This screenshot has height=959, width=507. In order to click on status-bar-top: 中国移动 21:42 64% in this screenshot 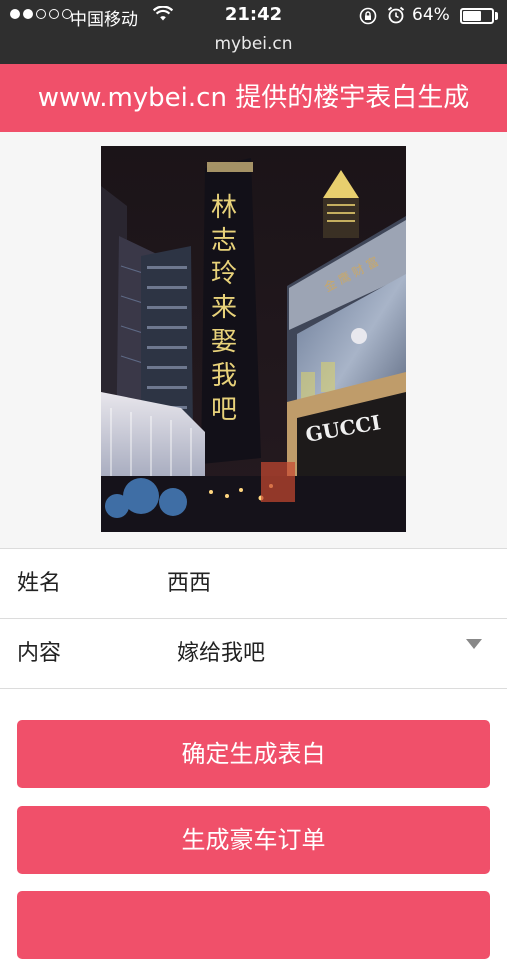, I will do `click(253, 16)`.